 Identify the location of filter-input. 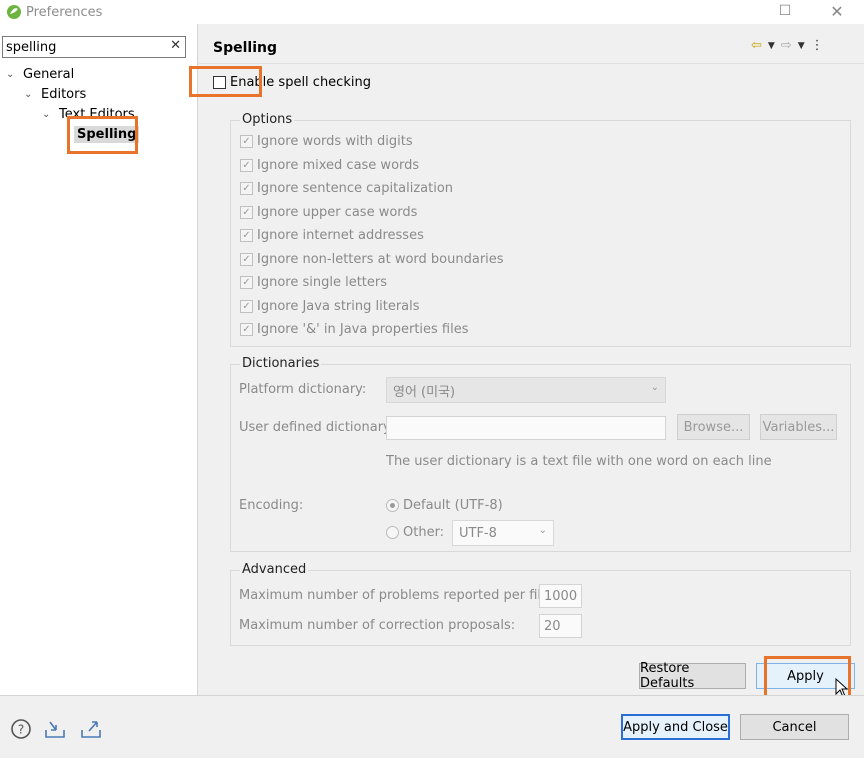
(81, 47).